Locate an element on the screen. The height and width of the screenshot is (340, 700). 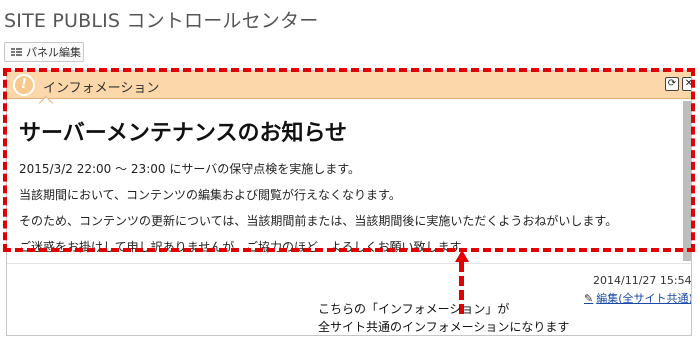
page-title: SITE PUBLIS コントロールセンター is located at coordinates (161, 21).